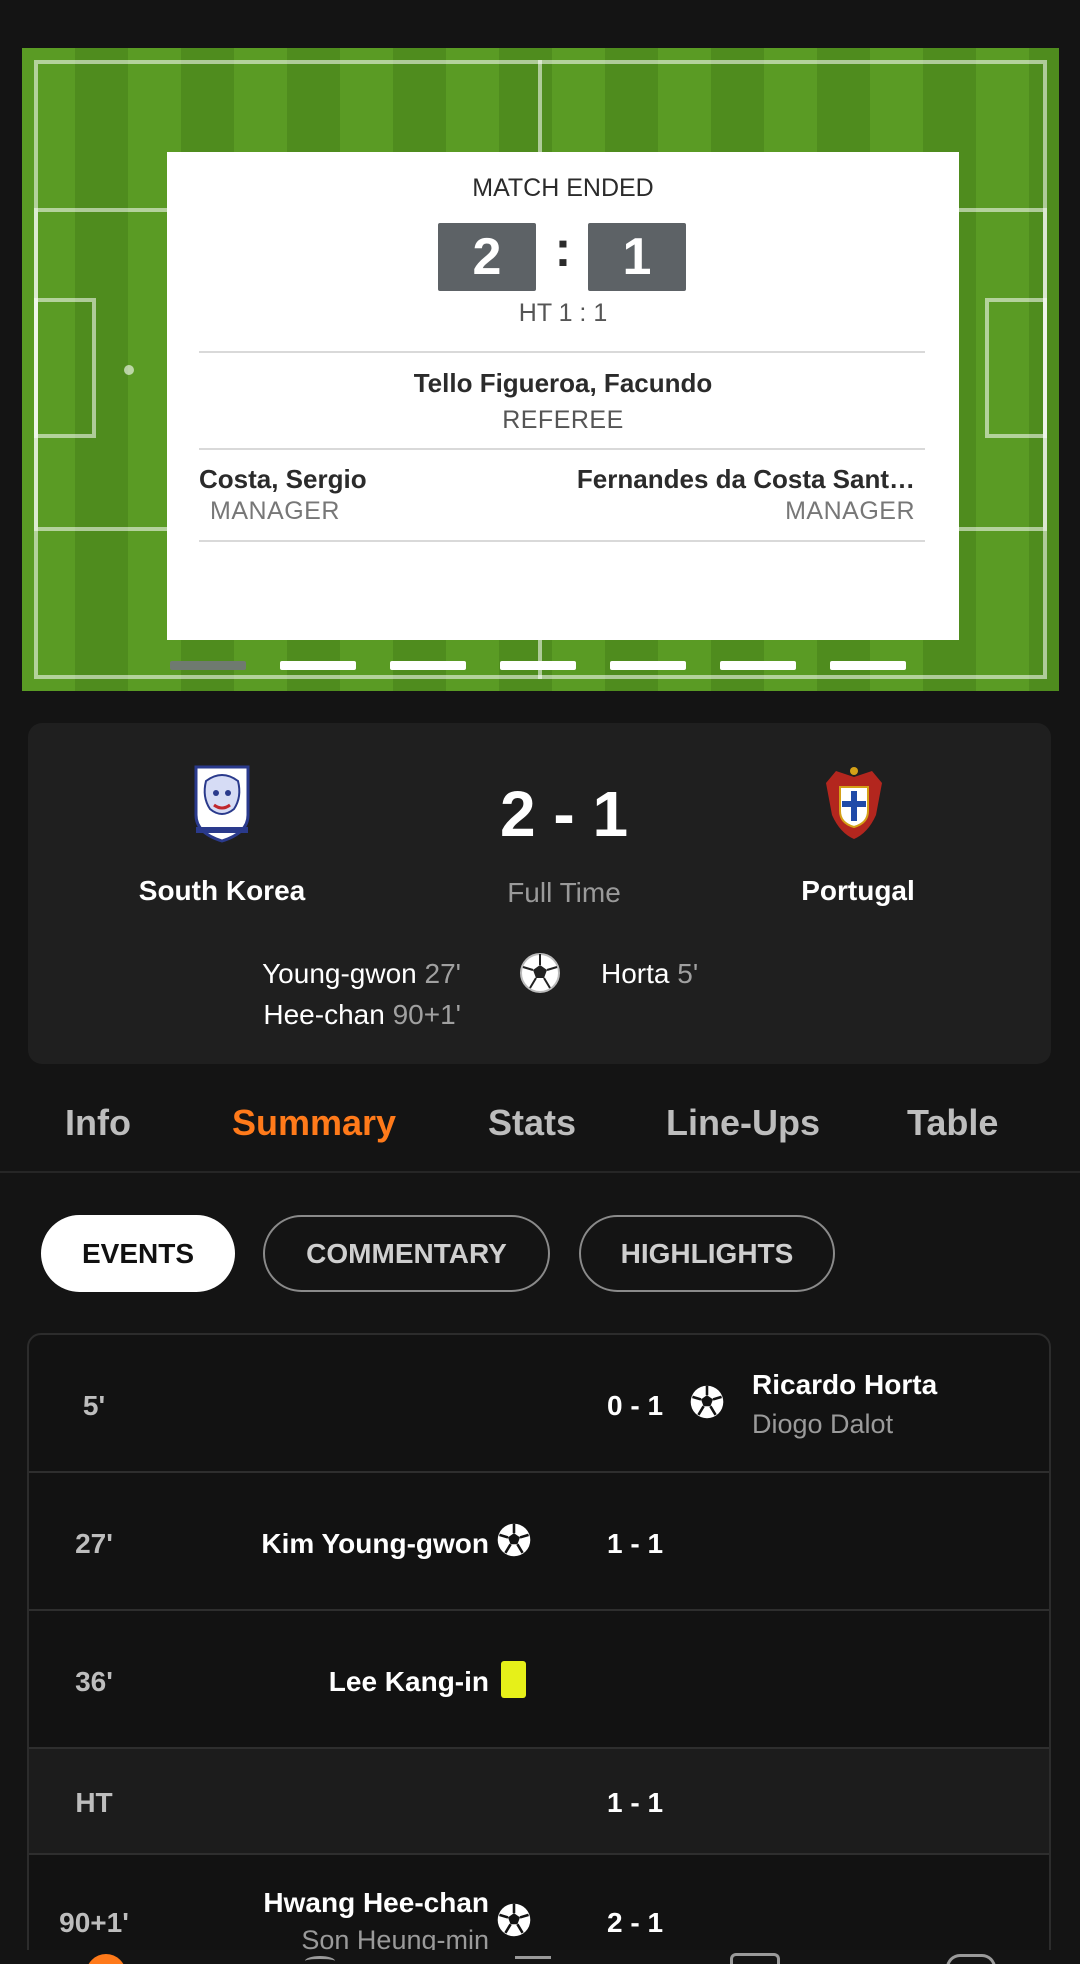 The width and height of the screenshot is (1080, 1964). I want to click on right-goal-box, so click(1016, 368).